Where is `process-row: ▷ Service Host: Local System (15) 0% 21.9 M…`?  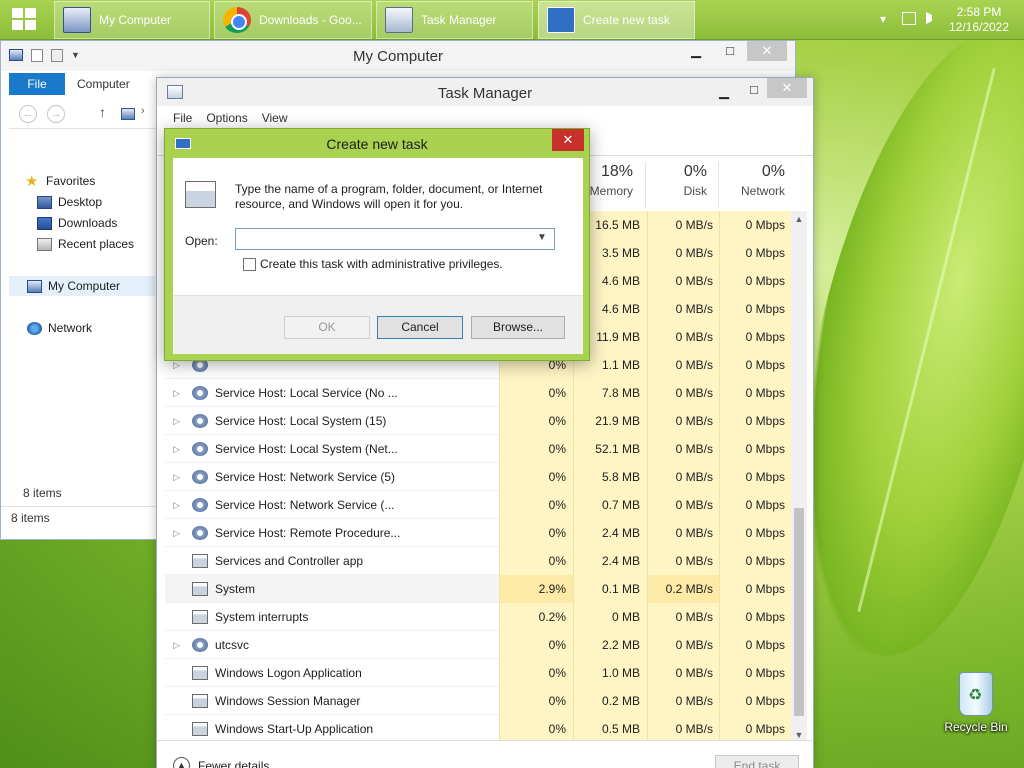
process-row: ▷ Service Host: Local System (15) 0% 21.9 M… is located at coordinates (478, 421).